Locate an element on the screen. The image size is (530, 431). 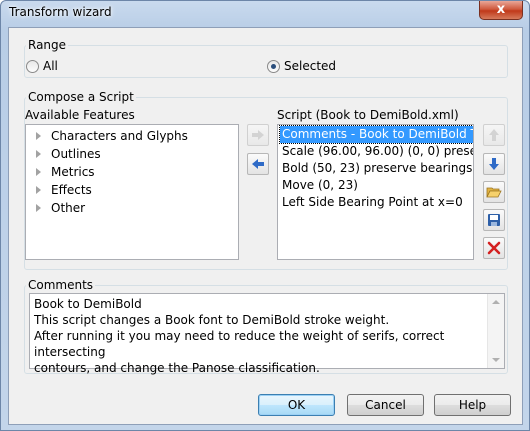
remove-feature-button is located at coordinates (258, 164).